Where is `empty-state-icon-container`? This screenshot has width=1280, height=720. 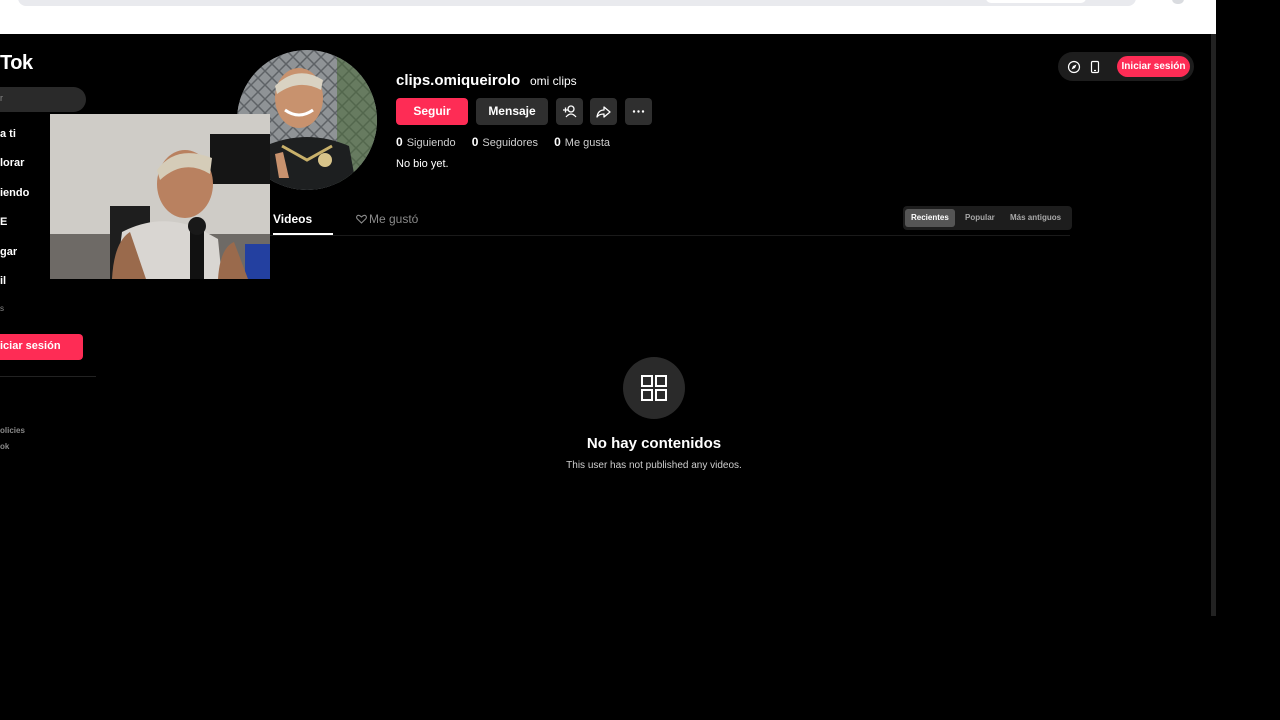
empty-state-icon-container is located at coordinates (654, 388).